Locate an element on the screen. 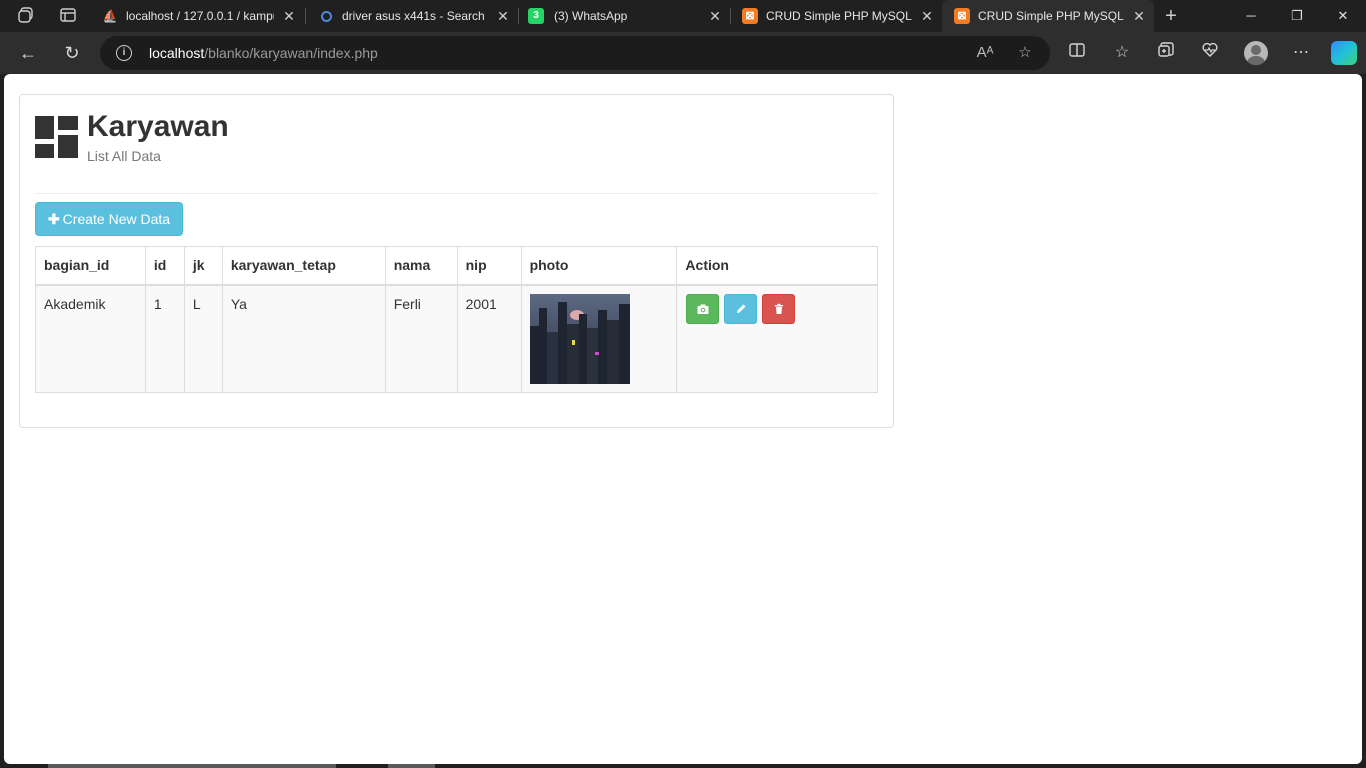 This screenshot has height=768, width=1366. column-header: jk is located at coordinates (203, 266).